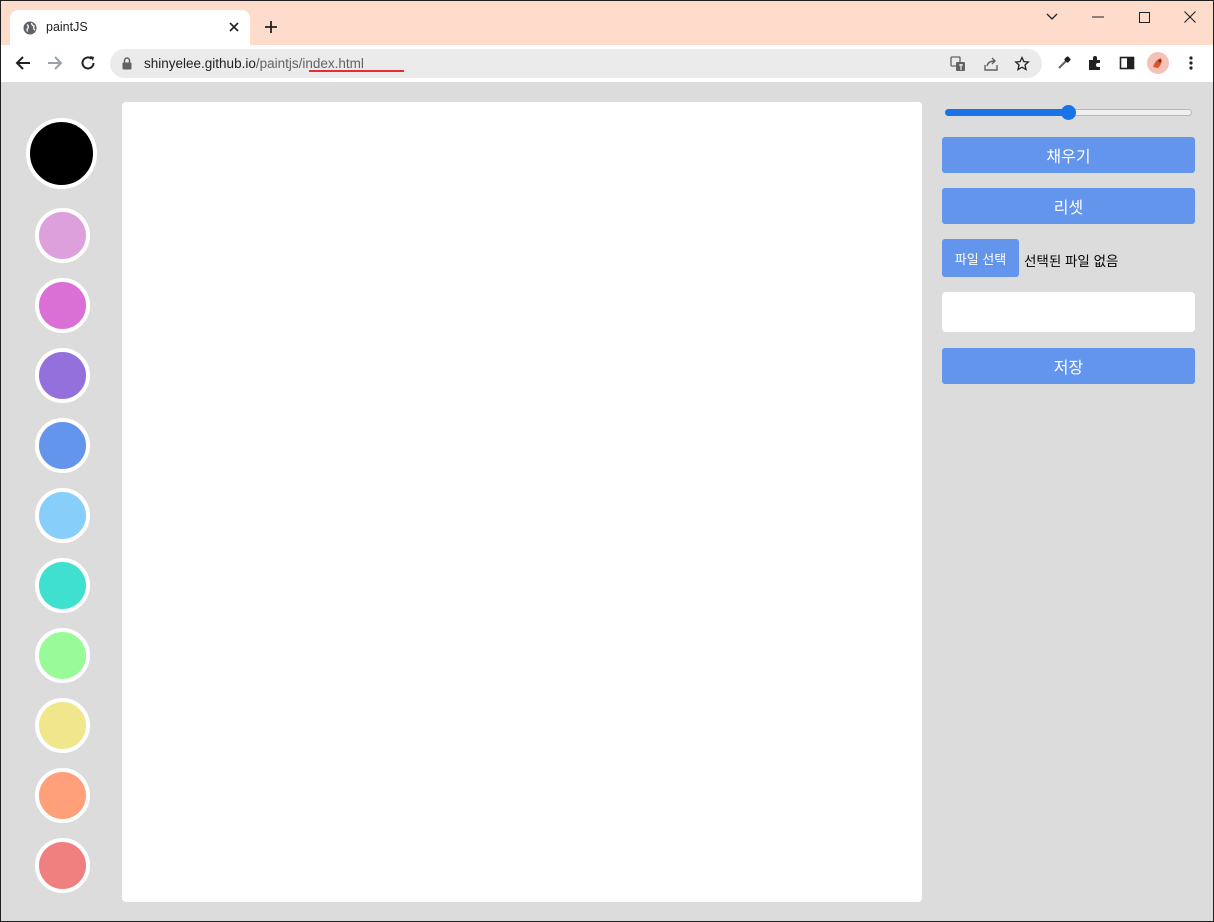 The image size is (1214, 922). Describe the element at coordinates (23, 63) in the screenshot. I see `back-arrow-icon` at that location.